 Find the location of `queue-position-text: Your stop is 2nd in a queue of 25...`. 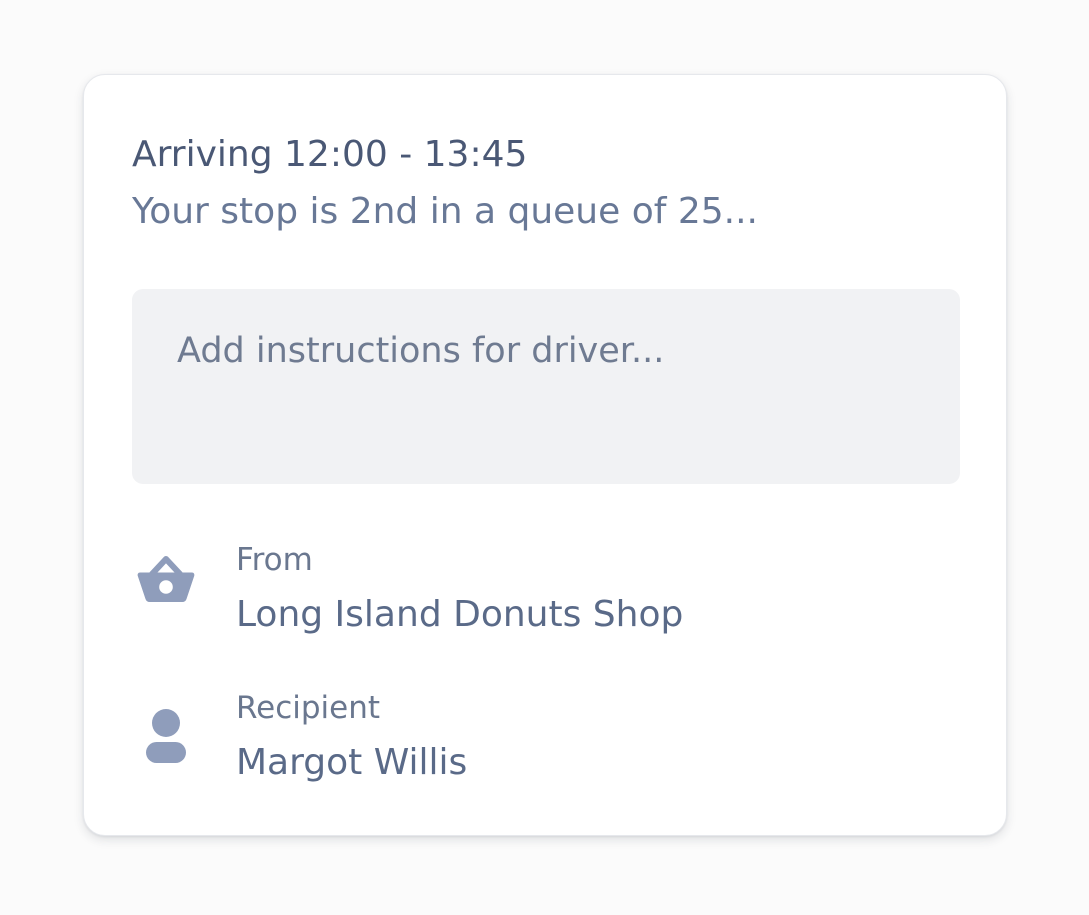

queue-position-text: Your stop is 2nd in a queue of 25... is located at coordinates (445, 211).